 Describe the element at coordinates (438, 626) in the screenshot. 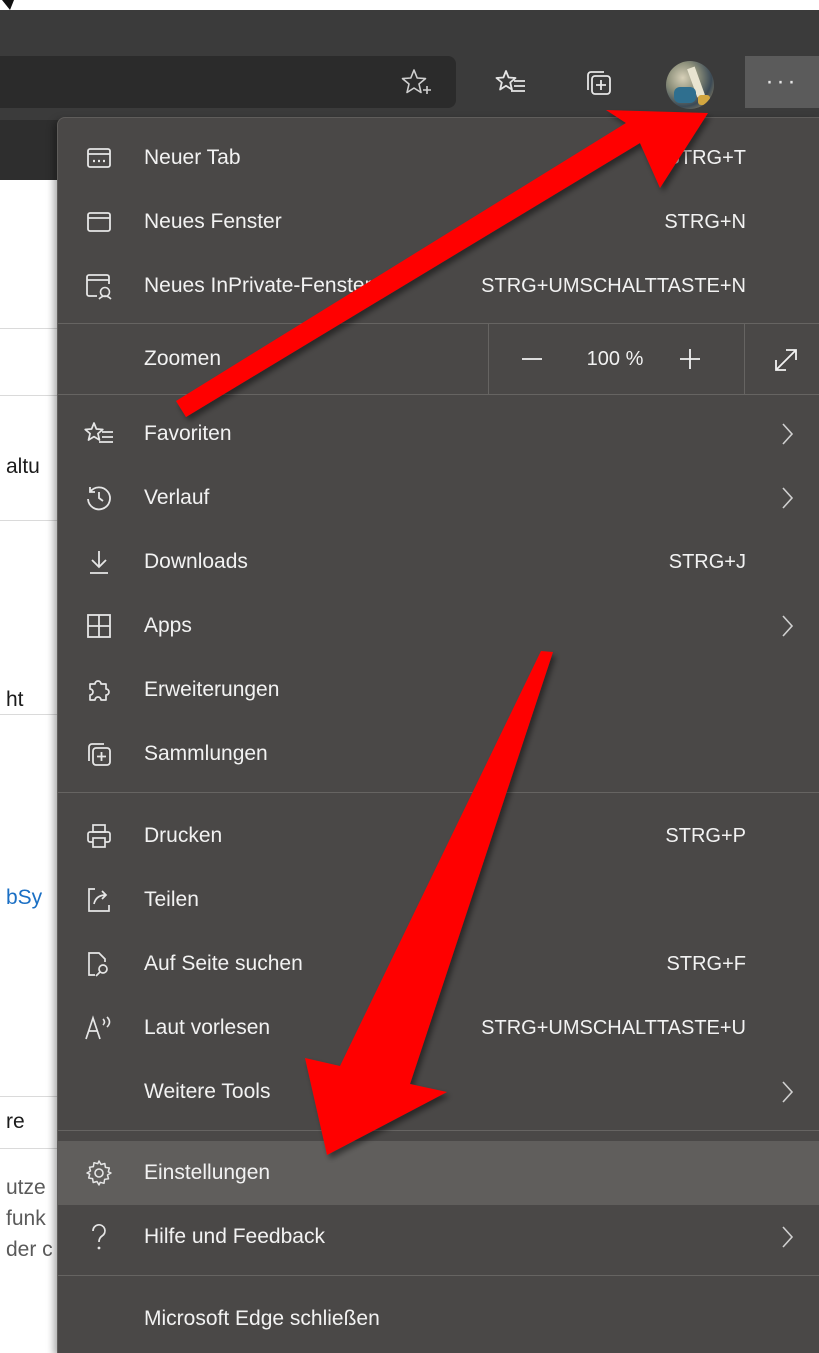

I see `menu-item-apps: Apps` at that location.